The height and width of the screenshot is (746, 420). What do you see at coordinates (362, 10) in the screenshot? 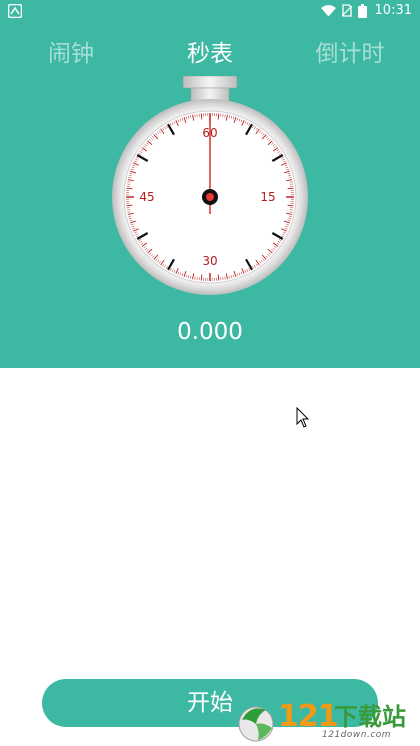
I see `battery-icon` at bounding box center [362, 10].